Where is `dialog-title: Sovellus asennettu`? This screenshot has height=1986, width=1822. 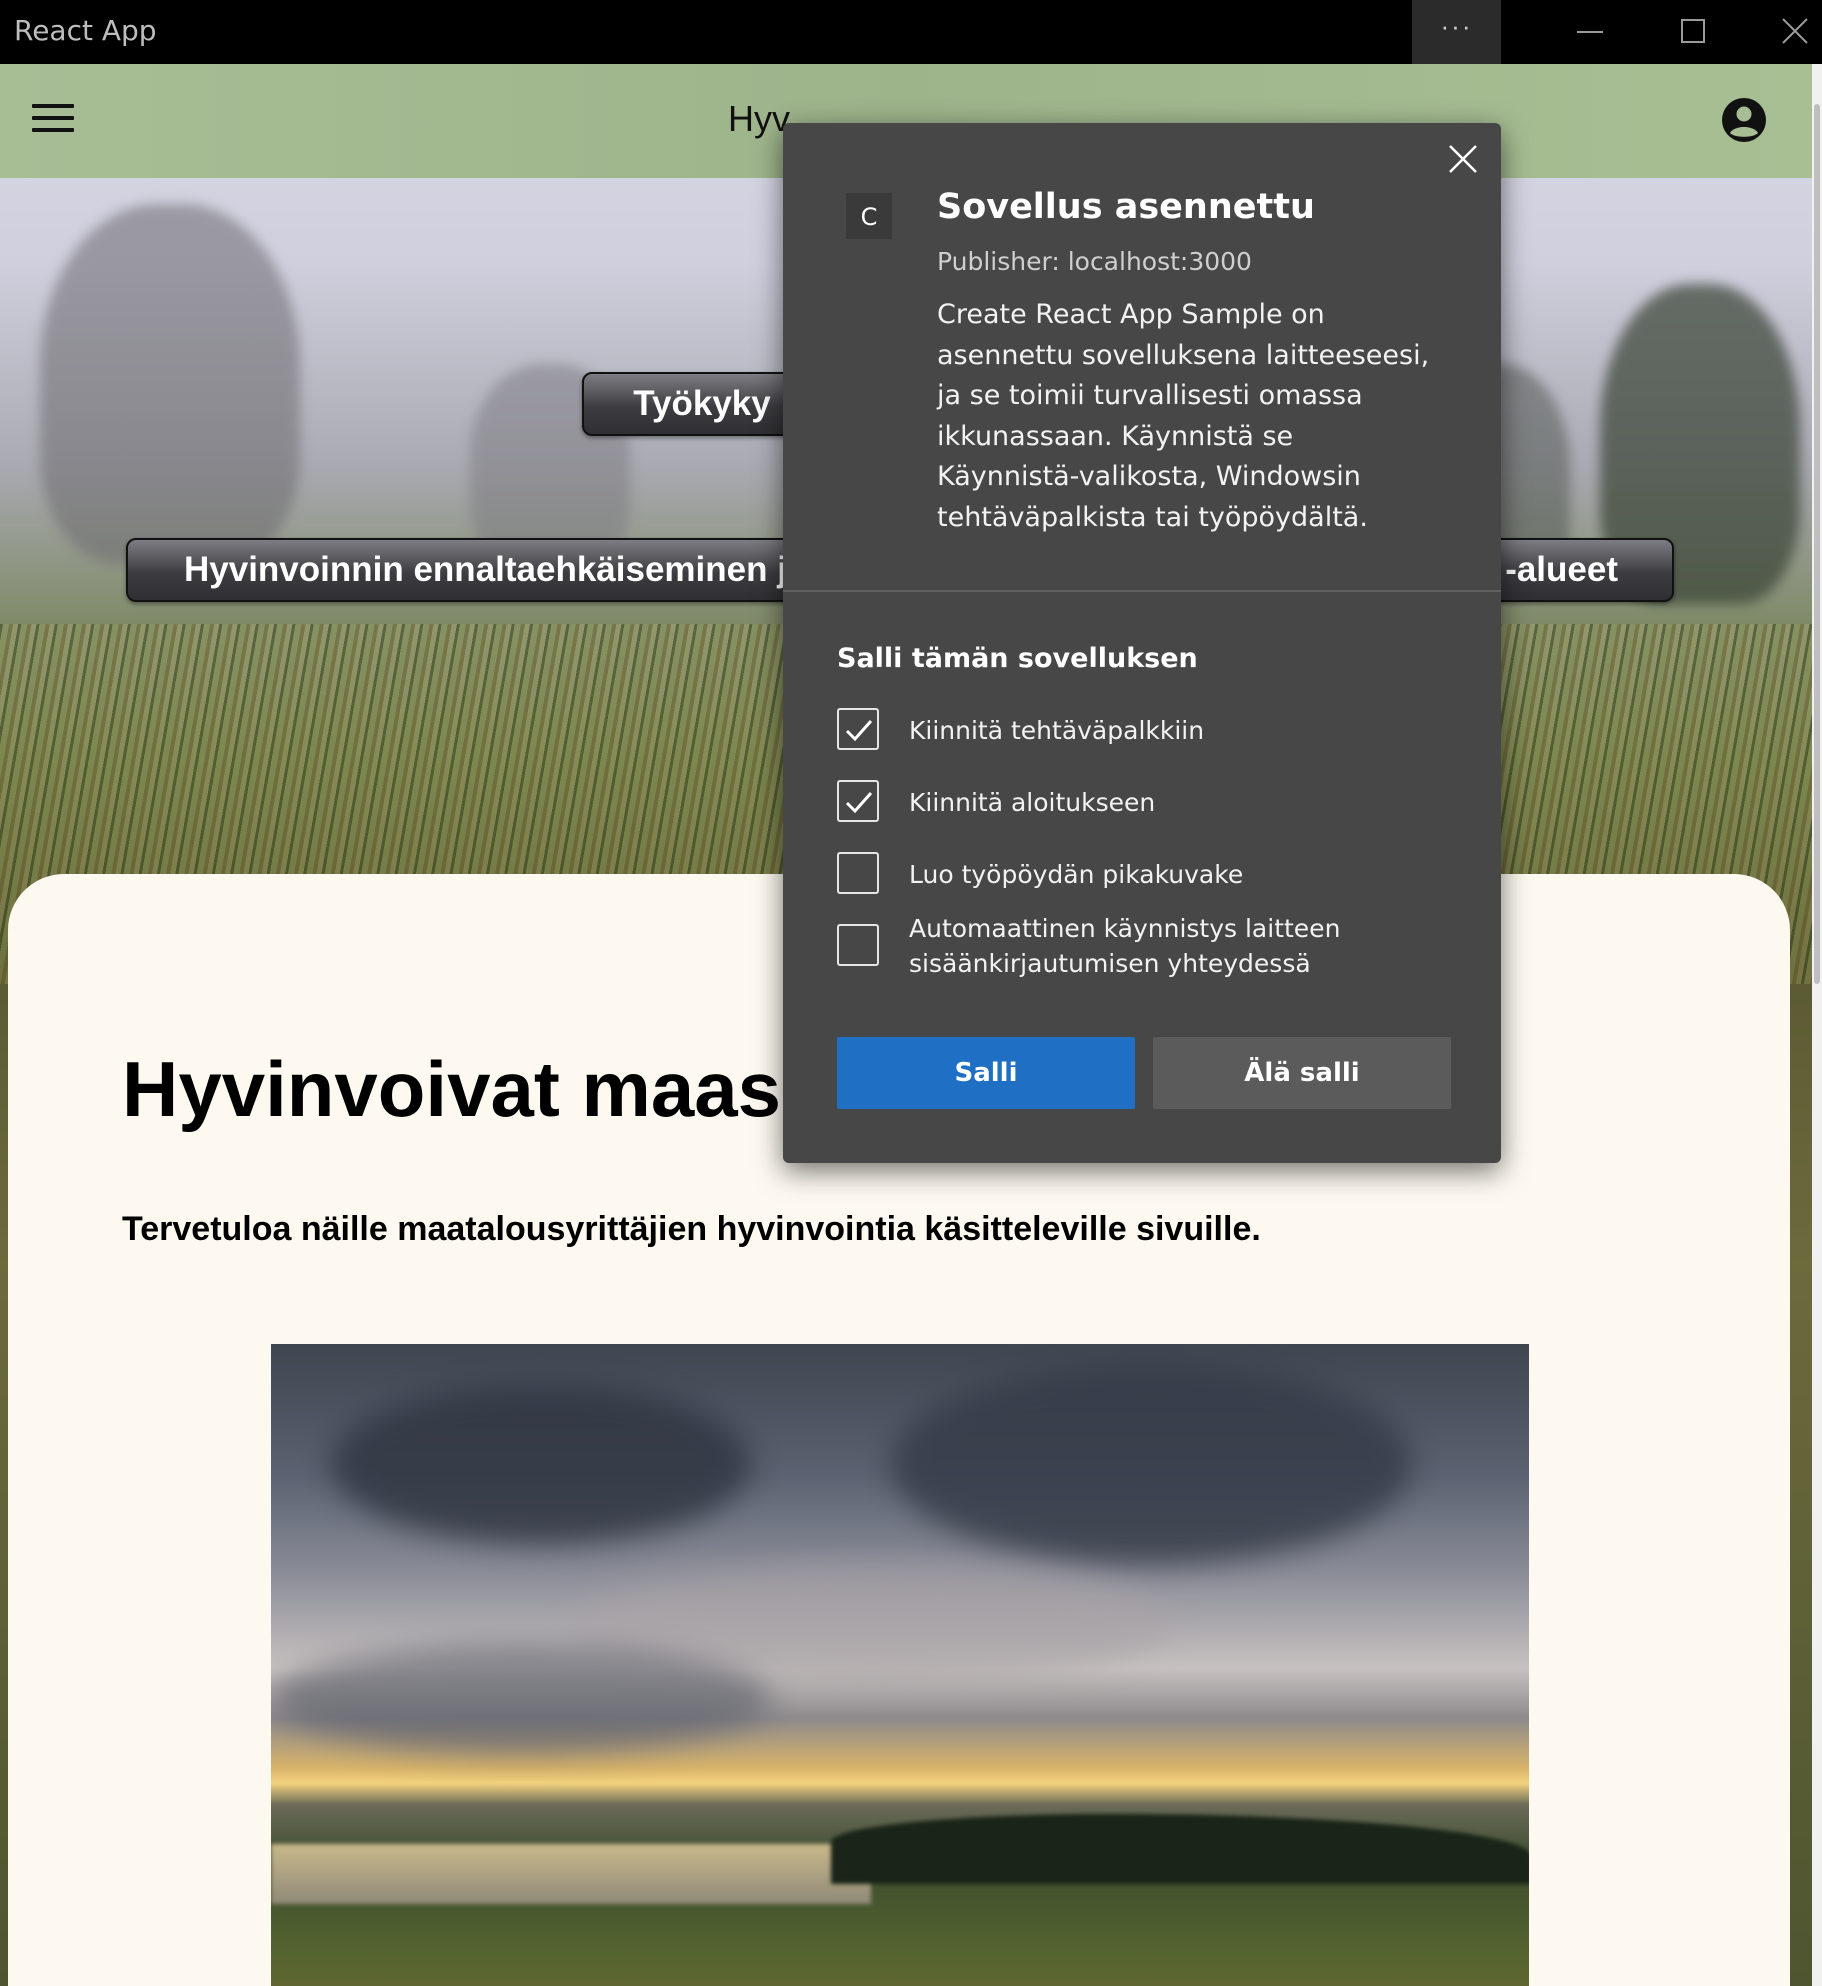 dialog-title: Sovellus asennettu is located at coordinates (1126, 207).